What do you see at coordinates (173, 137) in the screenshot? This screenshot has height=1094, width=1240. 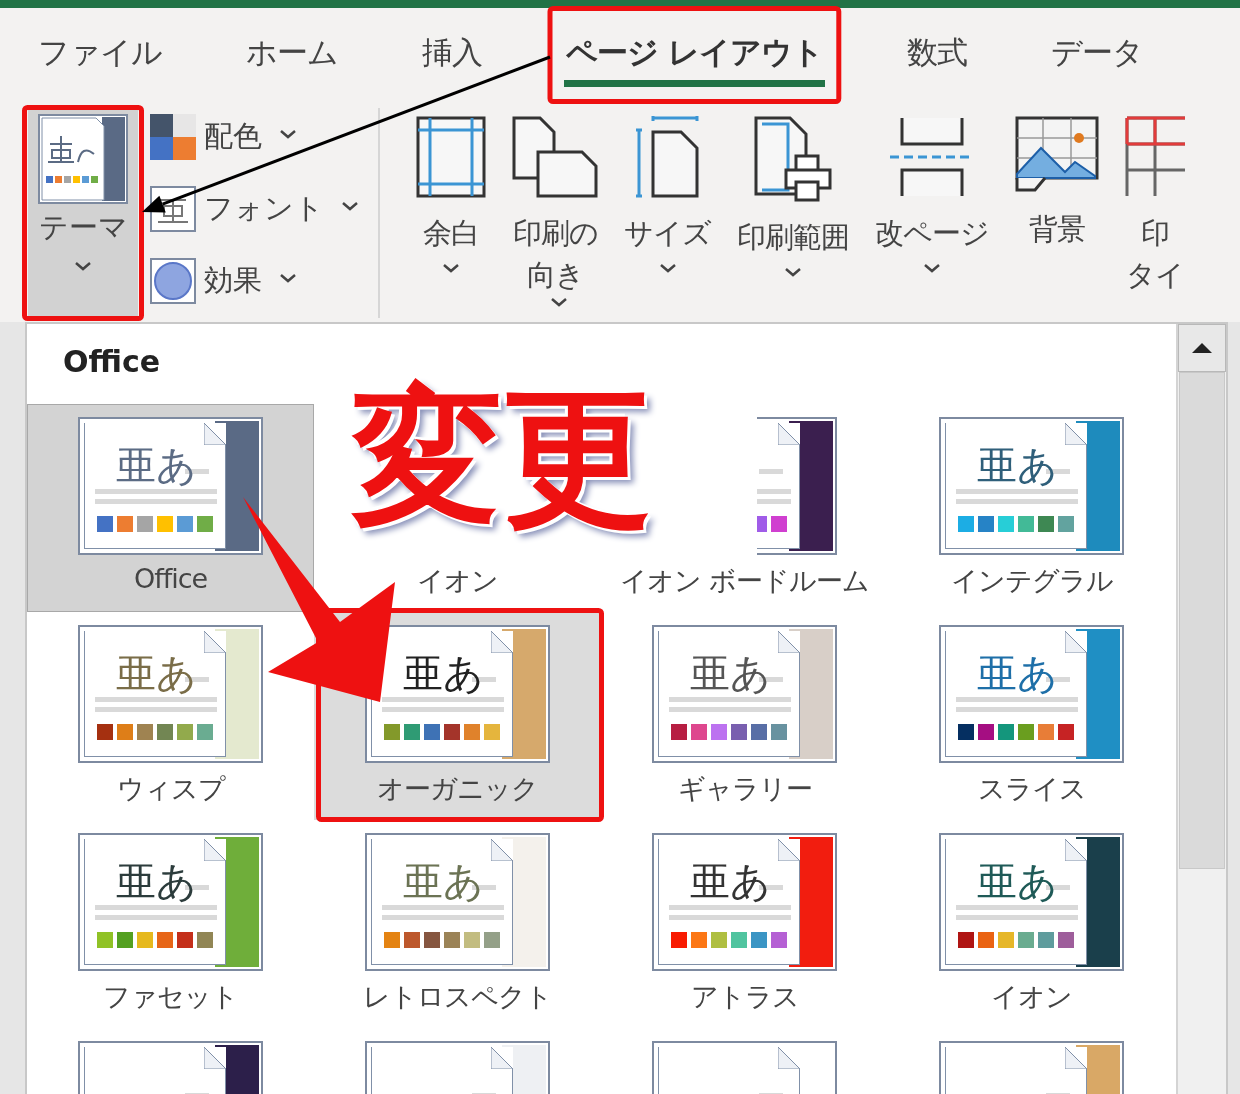 I see `color-scheme-icon` at bounding box center [173, 137].